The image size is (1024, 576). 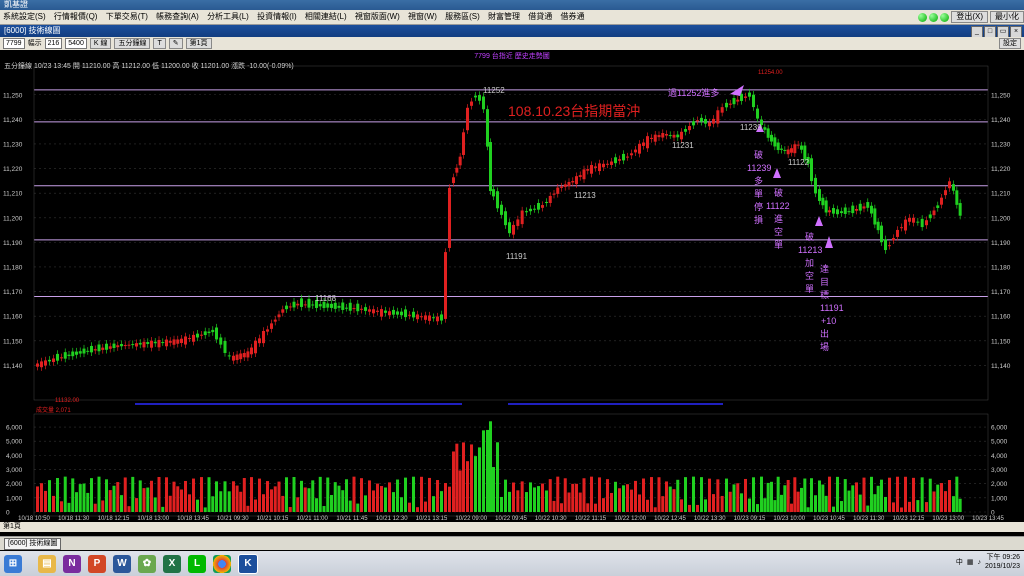 I want to click on y-tick-label: 11,230, so click(x=13, y=144).